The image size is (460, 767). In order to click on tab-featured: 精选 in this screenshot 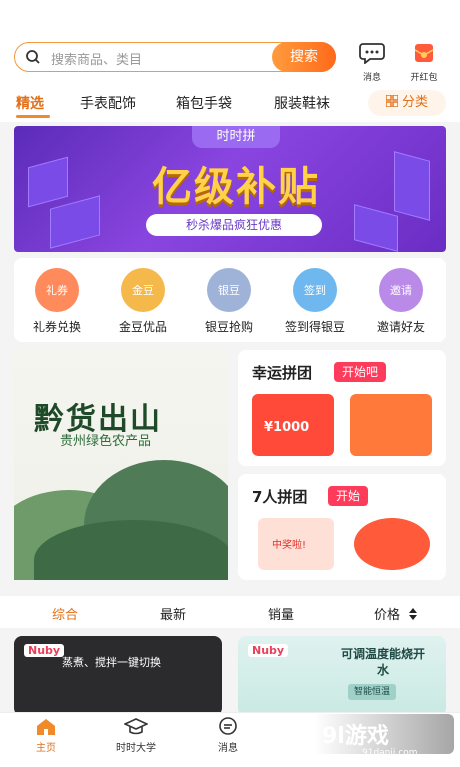, I will do `click(30, 103)`.